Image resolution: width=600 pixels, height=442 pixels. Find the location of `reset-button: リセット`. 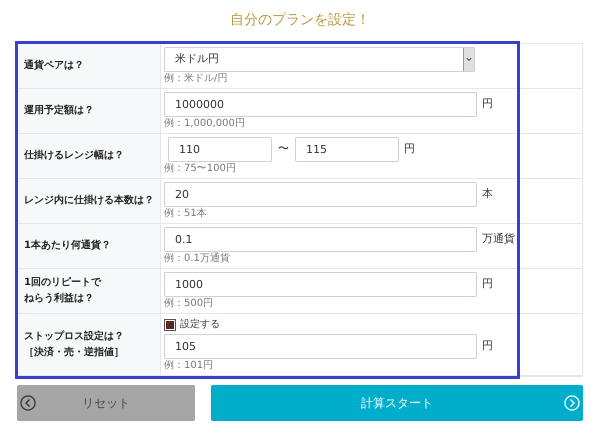

reset-button: リセット is located at coordinates (106, 403).